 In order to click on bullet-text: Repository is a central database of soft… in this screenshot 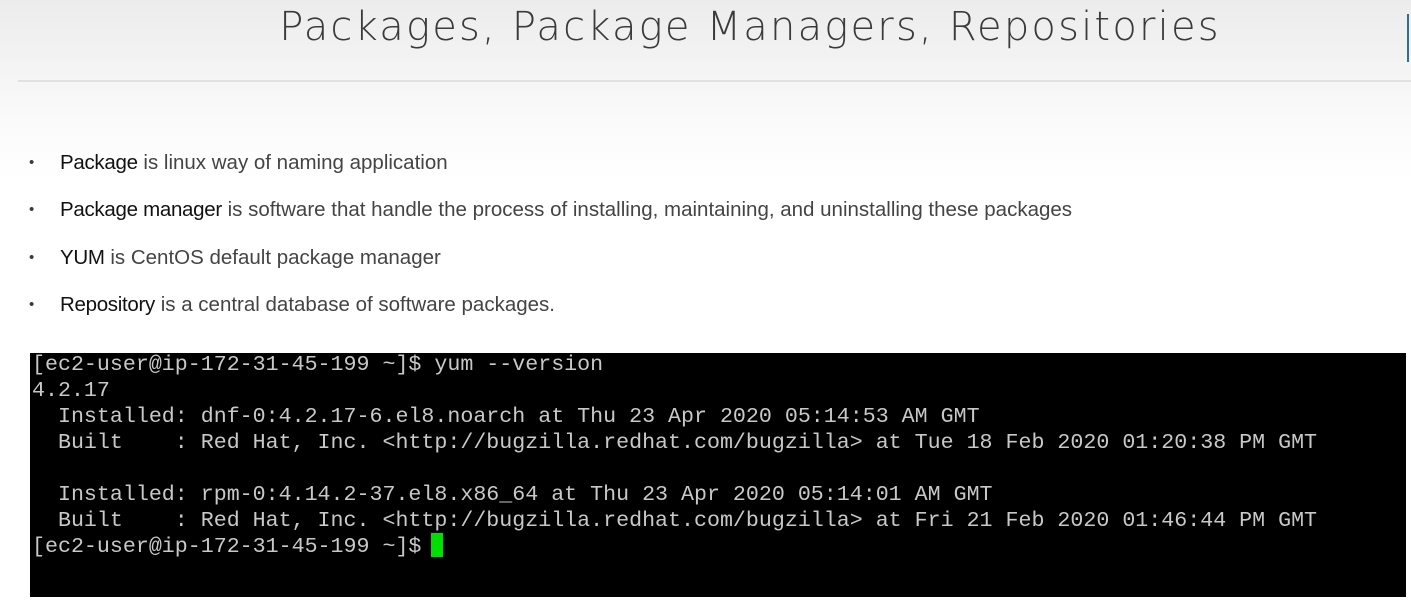, I will do `click(307, 305)`.